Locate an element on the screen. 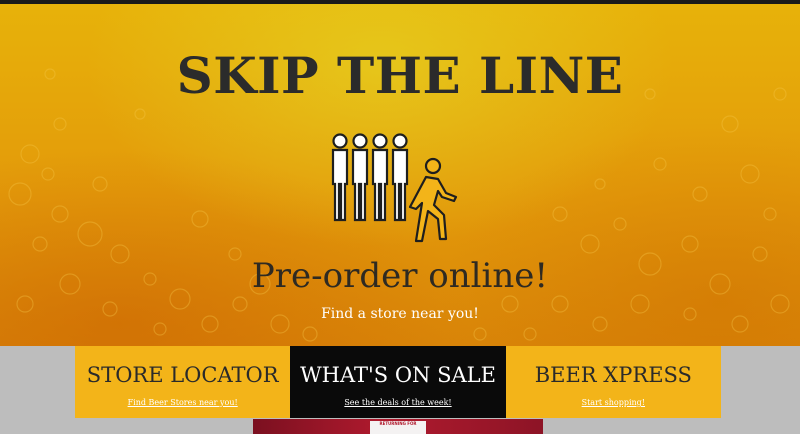  promo-banner-tag: RETURNING FOR is located at coordinates (398, 427).